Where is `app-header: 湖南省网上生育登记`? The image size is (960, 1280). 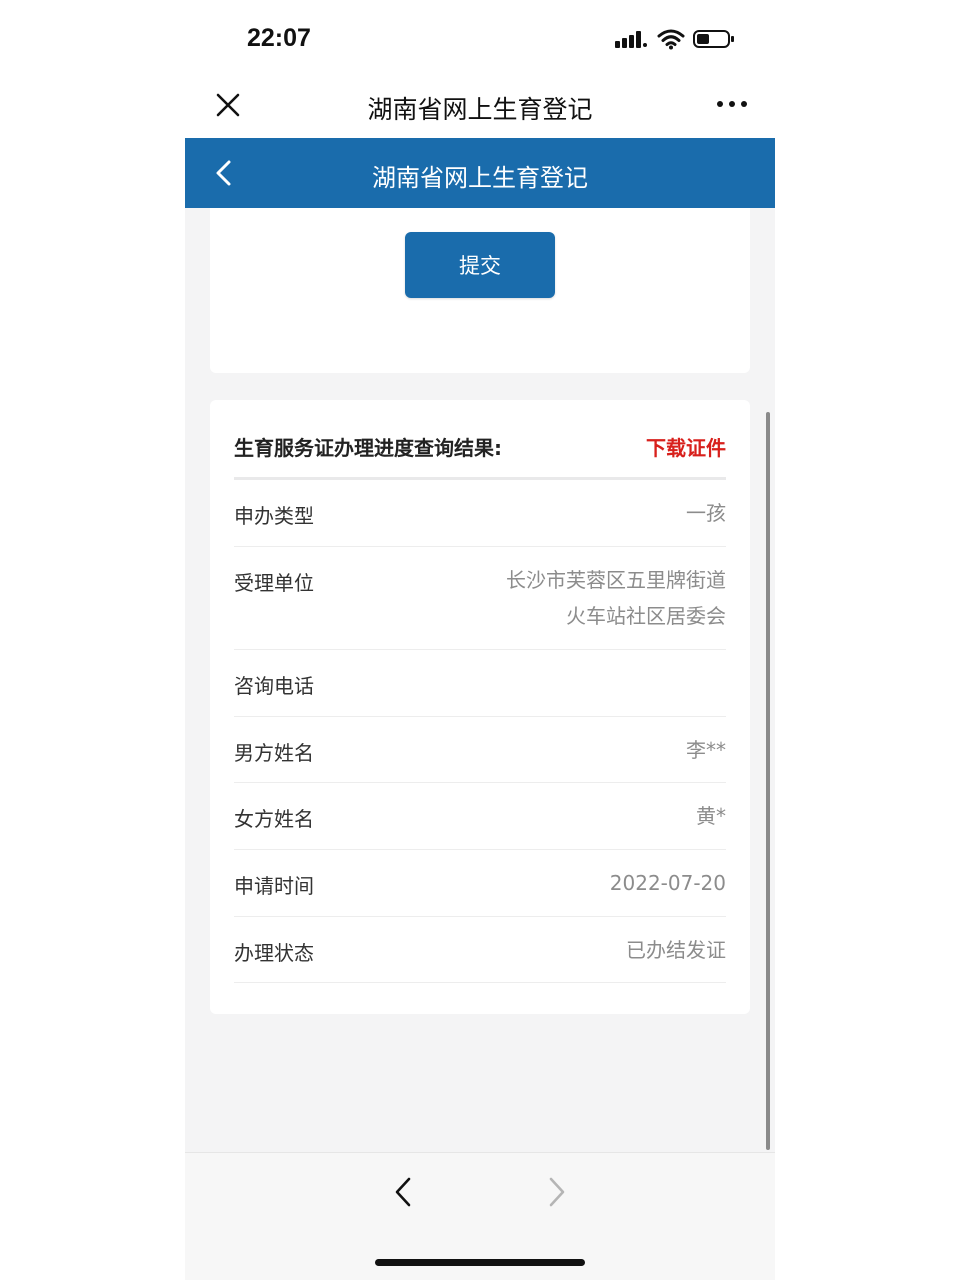
app-header: 湖南省网上生育登记 is located at coordinates (480, 173).